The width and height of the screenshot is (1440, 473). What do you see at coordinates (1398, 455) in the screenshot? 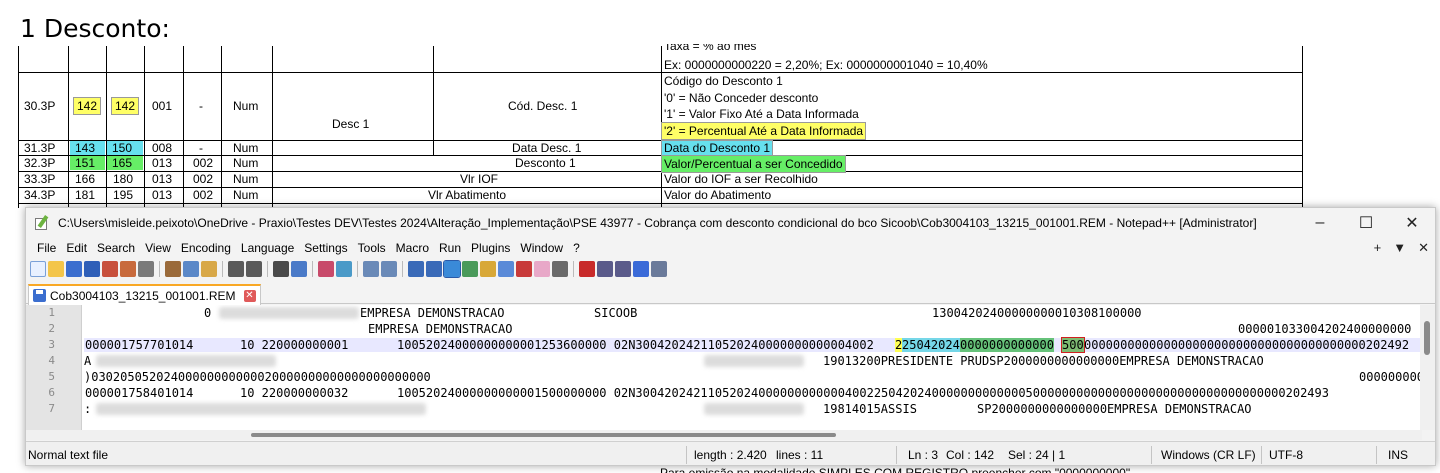
I see `status-insert-mode: INS` at bounding box center [1398, 455].